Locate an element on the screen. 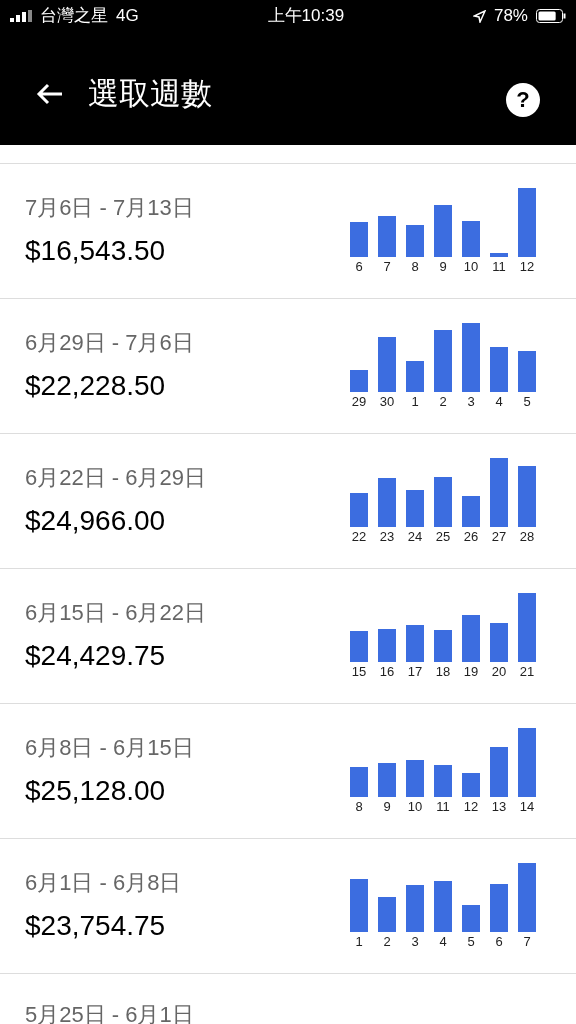 This screenshot has width=576, height=1024. signal-icon is located at coordinates (21, 16).